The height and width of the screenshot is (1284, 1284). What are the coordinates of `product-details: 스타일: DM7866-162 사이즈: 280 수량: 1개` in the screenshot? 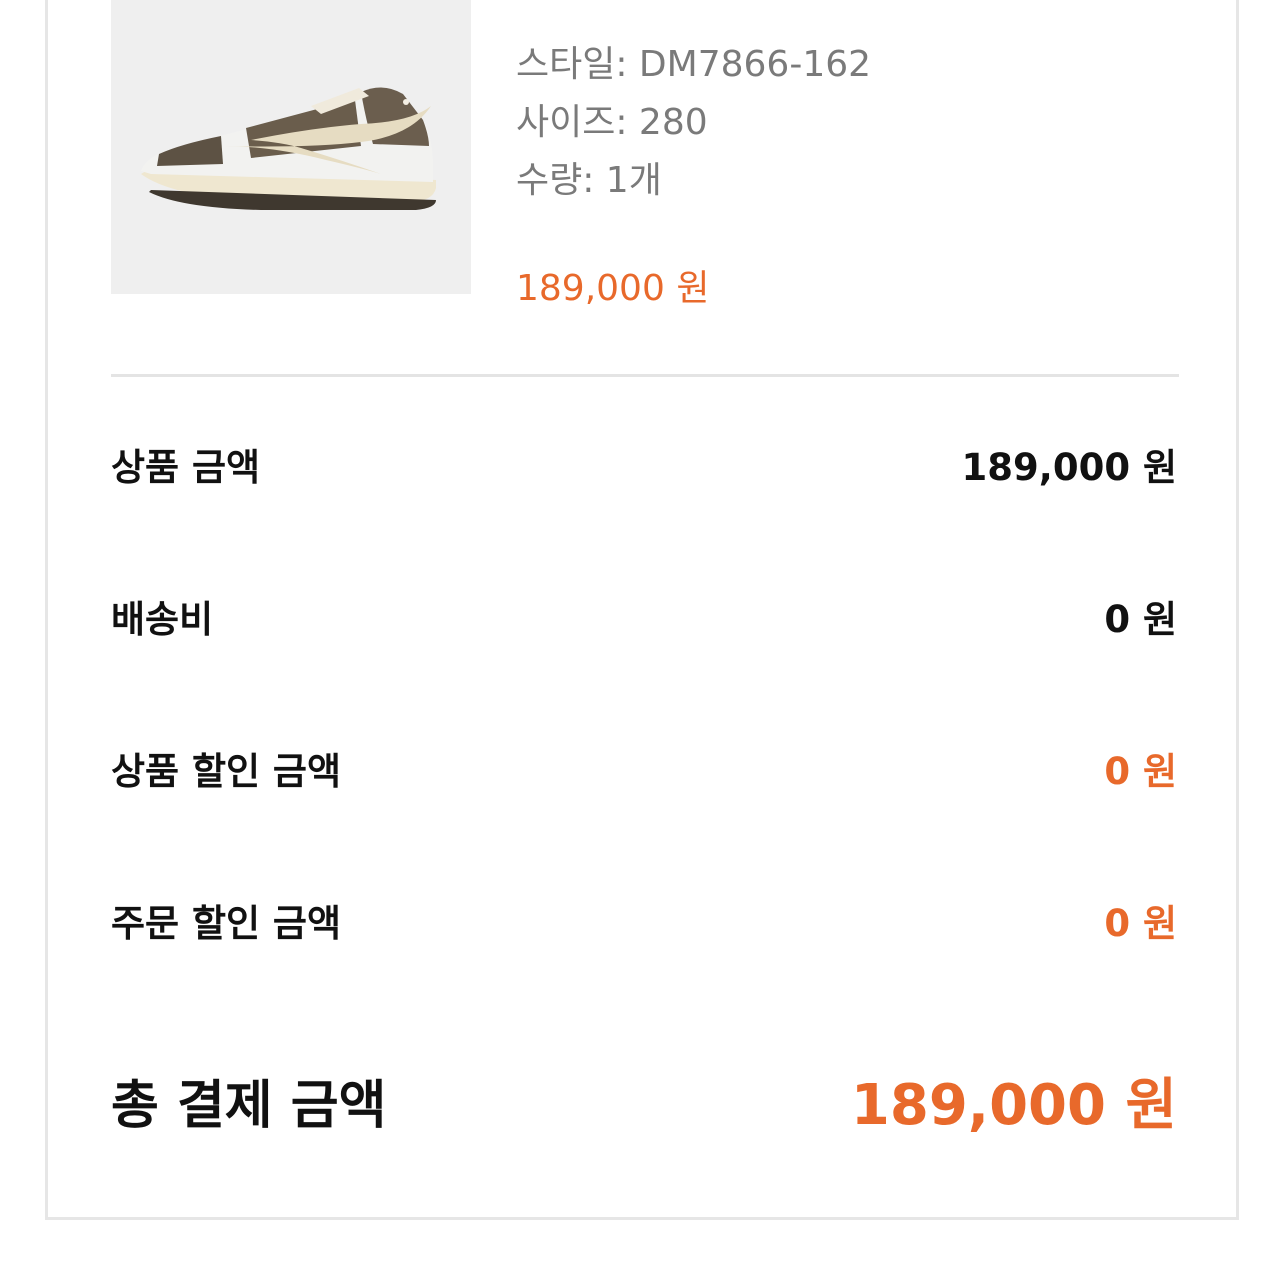 It's located at (693, 123).